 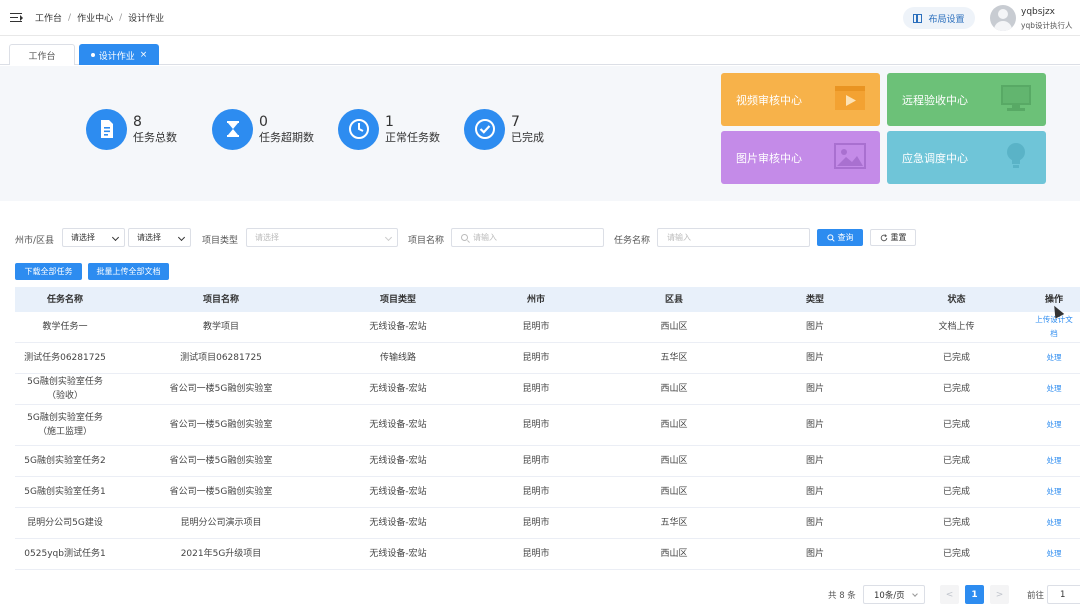 What do you see at coordinates (889, 595) in the screenshot?
I see `page-size-value: 10条/页` at bounding box center [889, 595].